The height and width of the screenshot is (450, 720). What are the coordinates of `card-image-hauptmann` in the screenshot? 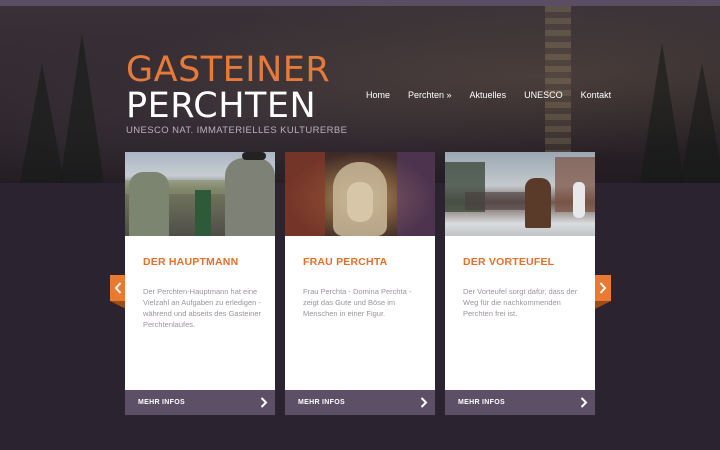 It's located at (200, 194).